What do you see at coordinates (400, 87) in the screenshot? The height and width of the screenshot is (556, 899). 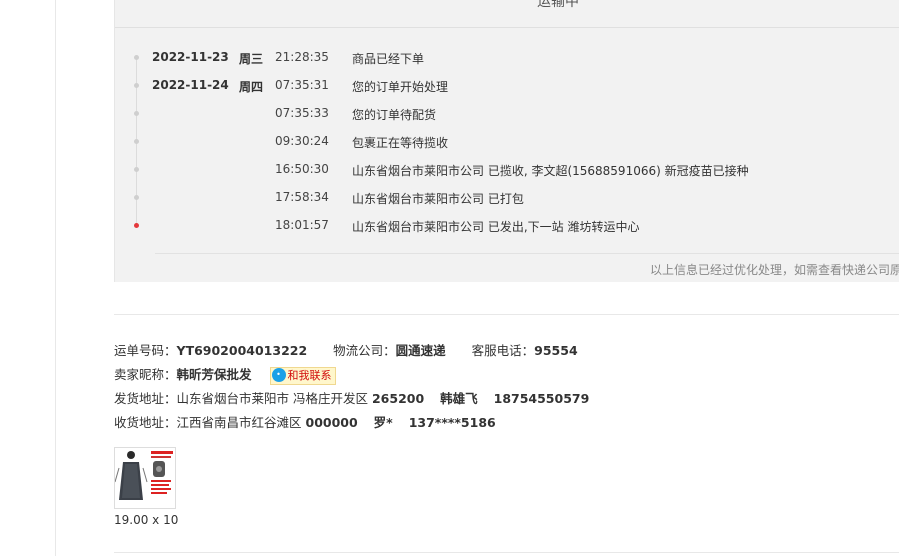 I see `event-text: 您的订单开始处理` at bounding box center [400, 87].